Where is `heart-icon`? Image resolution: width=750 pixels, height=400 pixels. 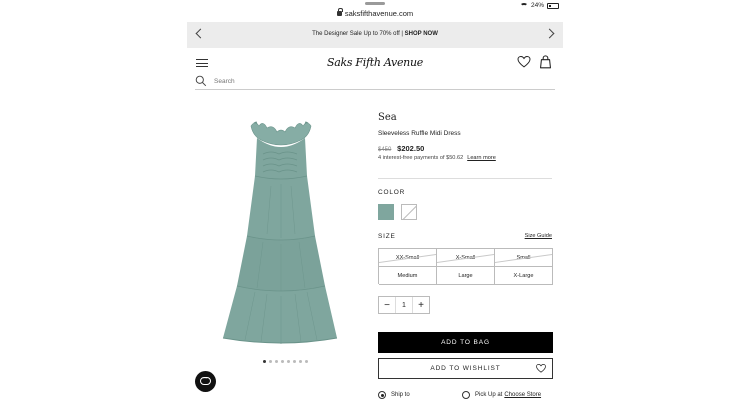 heart-icon is located at coordinates (541, 368).